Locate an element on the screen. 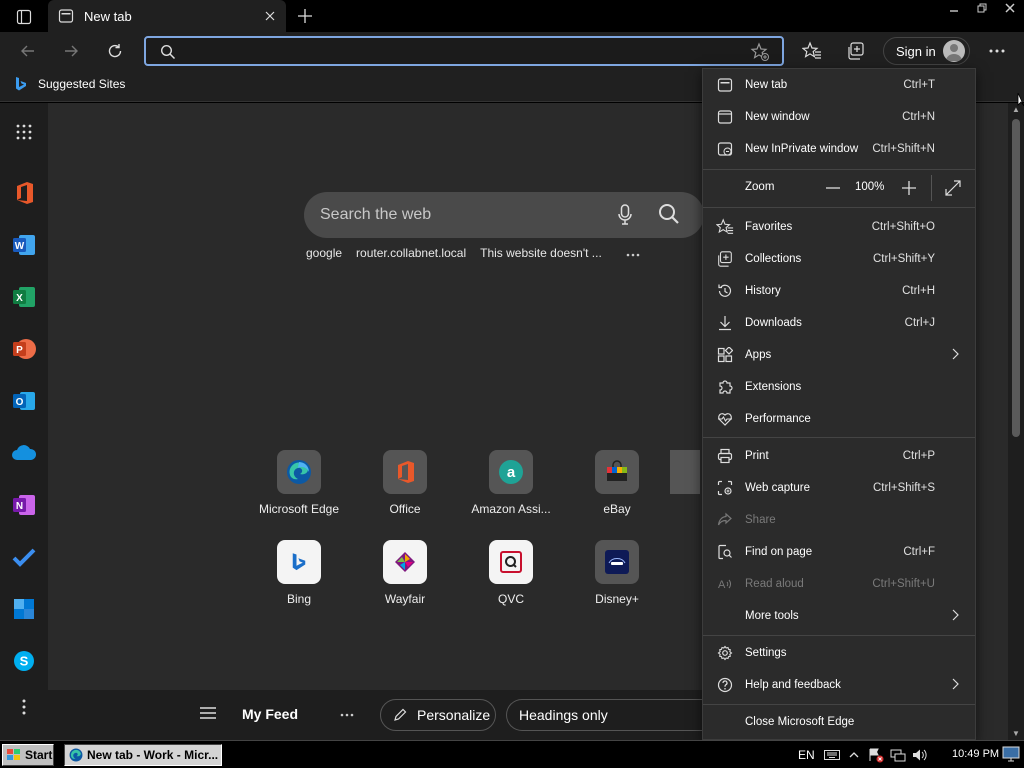 This screenshot has width=1024, height=768. tab-actions-icon is located at coordinates (24, 17).